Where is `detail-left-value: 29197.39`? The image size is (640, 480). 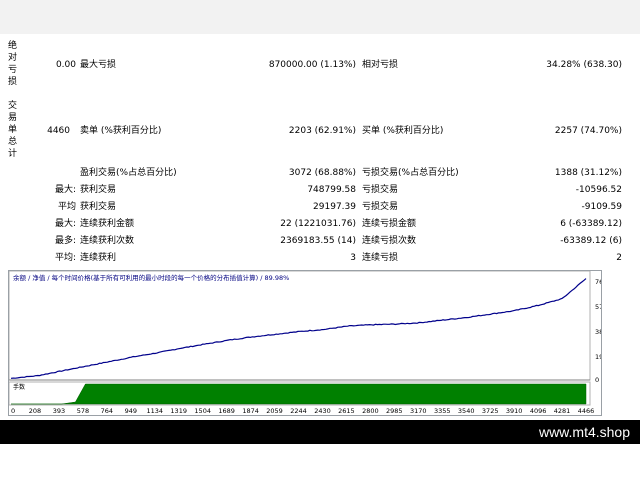
detail-left-value: 29197.39 is located at coordinates (334, 207).